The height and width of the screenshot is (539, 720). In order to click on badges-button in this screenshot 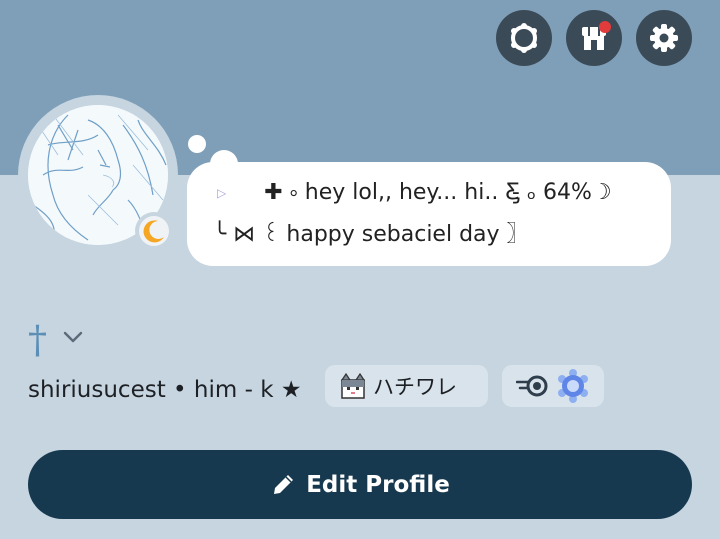, I will do `click(524, 38)`.